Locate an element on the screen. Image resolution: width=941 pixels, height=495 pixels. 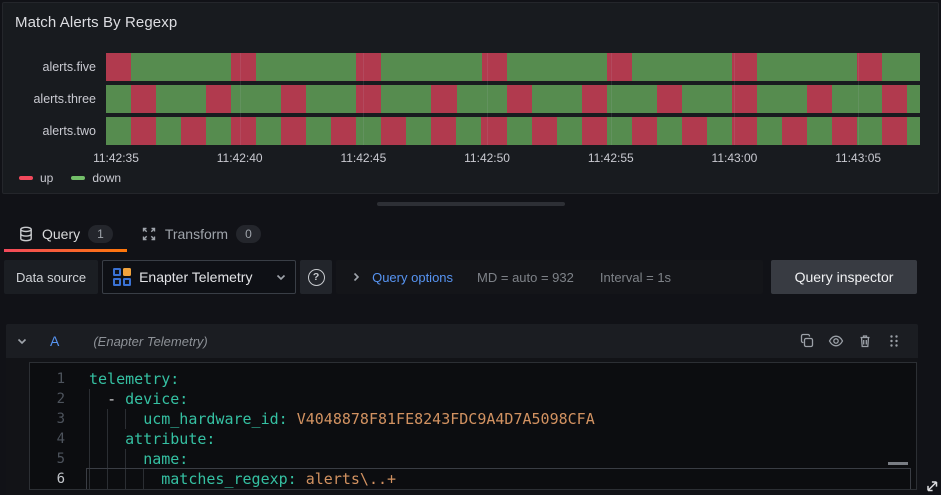
legend-label: down is located at coordinates (107, 178).